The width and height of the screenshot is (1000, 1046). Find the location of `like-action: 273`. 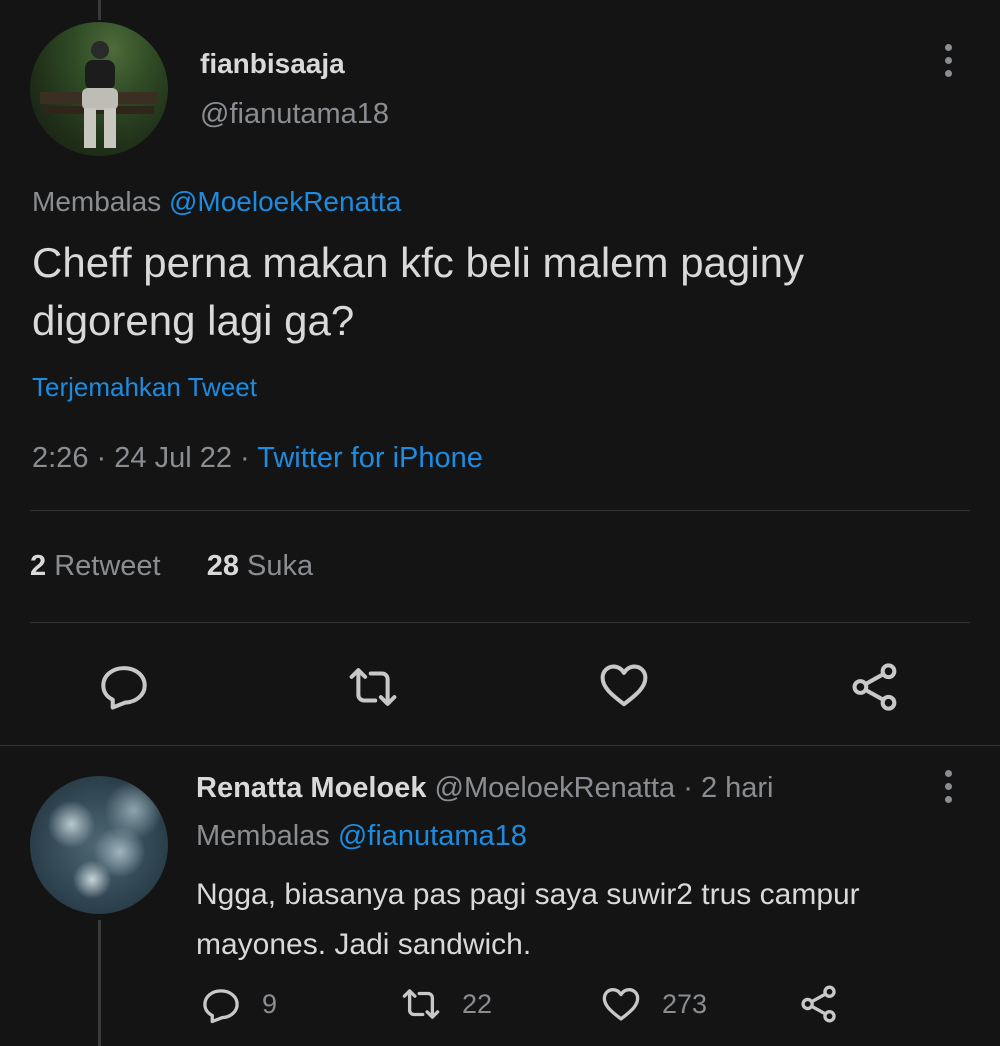

like-action: 273 is located at coordinates (653, 1004).